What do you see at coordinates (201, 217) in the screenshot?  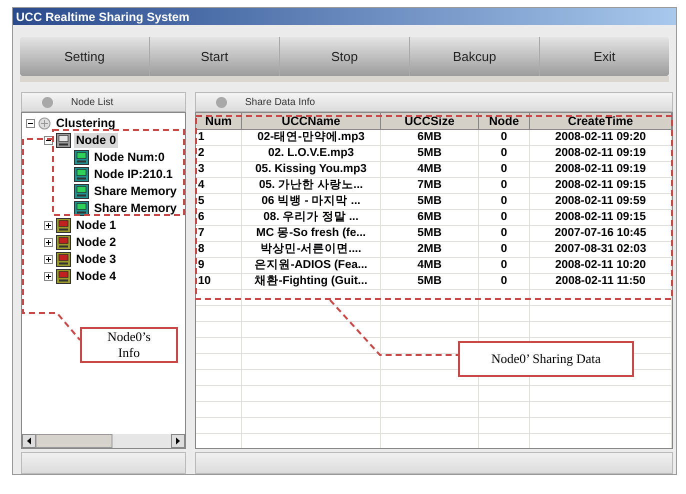 I see `table-cell-text: 6` at bounding box center [201, 217].